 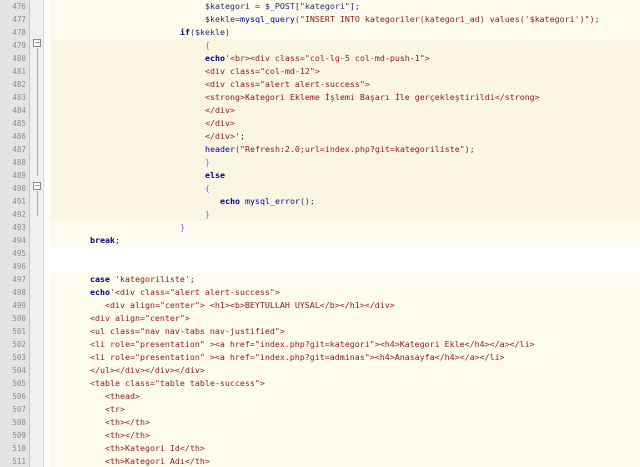 I want to click on code-line: 488}, so click(x=320, y=162).